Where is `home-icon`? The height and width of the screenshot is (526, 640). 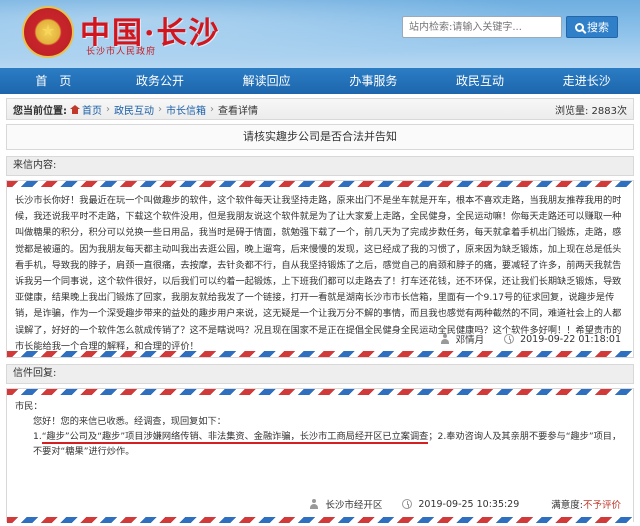 home-icon is located at coordinates (75, 109).